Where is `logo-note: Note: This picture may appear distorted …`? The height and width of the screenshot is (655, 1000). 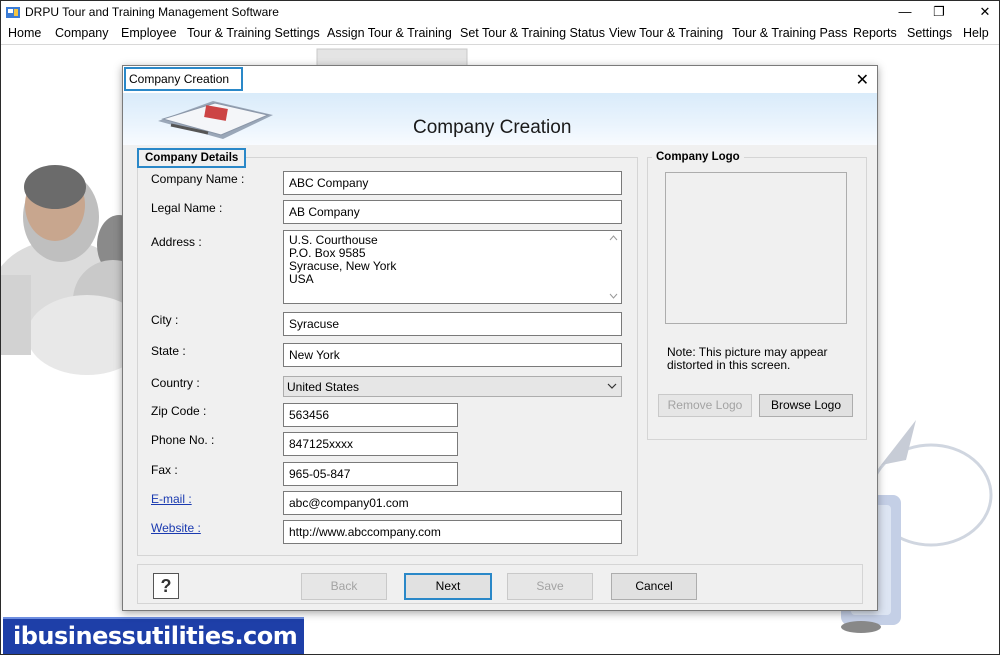
logo-note: Note: This picture may appear distorted … is located at coordinates (747, 358).